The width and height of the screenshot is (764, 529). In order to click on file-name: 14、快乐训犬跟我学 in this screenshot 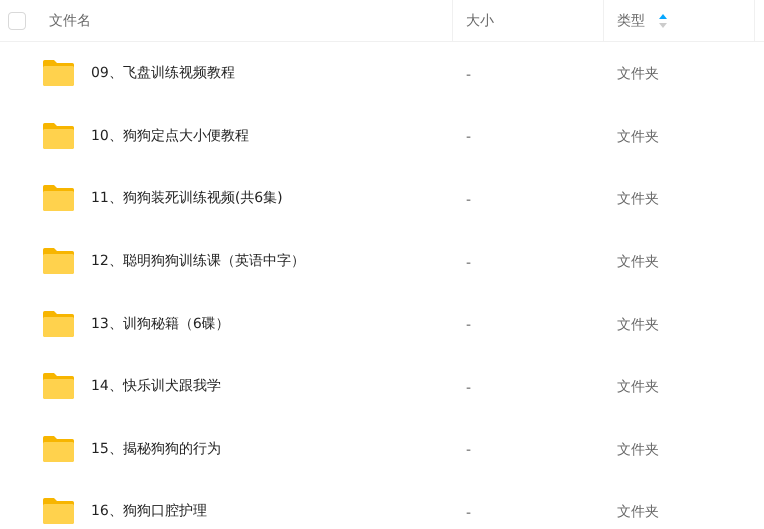, I will do `click(156, 386)`.